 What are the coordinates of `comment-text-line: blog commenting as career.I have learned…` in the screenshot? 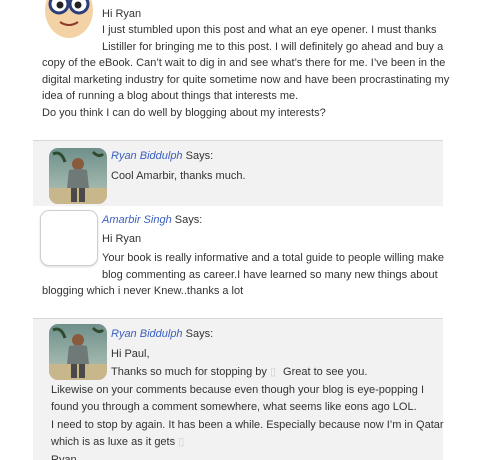 It's located at (270, 275).